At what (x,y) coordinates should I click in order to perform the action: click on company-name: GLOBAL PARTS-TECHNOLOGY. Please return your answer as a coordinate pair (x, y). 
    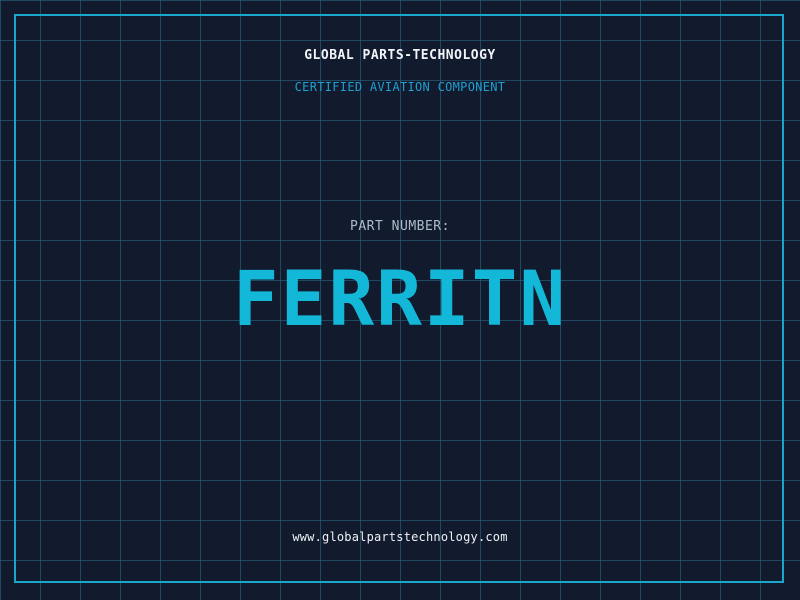
    Looking at the image, I should click on (400, 55).